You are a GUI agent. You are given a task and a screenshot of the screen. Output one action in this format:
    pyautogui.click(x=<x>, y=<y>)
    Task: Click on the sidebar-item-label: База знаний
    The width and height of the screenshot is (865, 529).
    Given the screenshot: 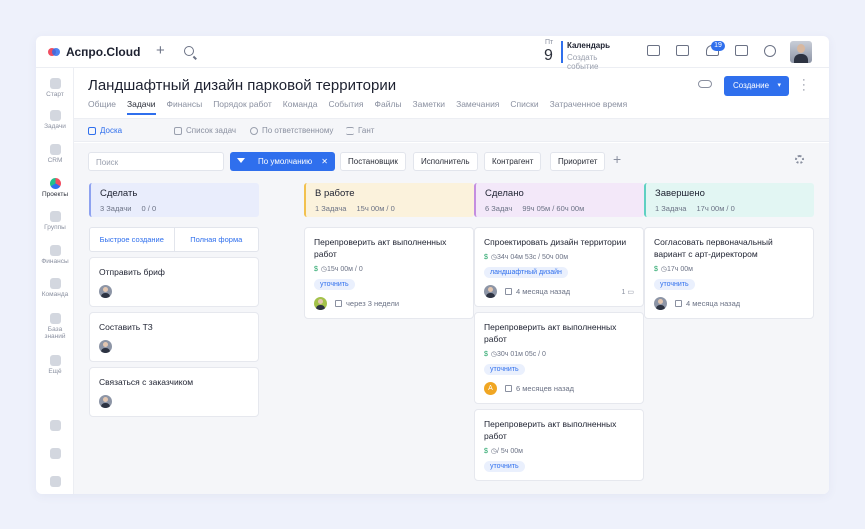 What is the action you would take?
    pyautogui.click(x=55, y=333)
    